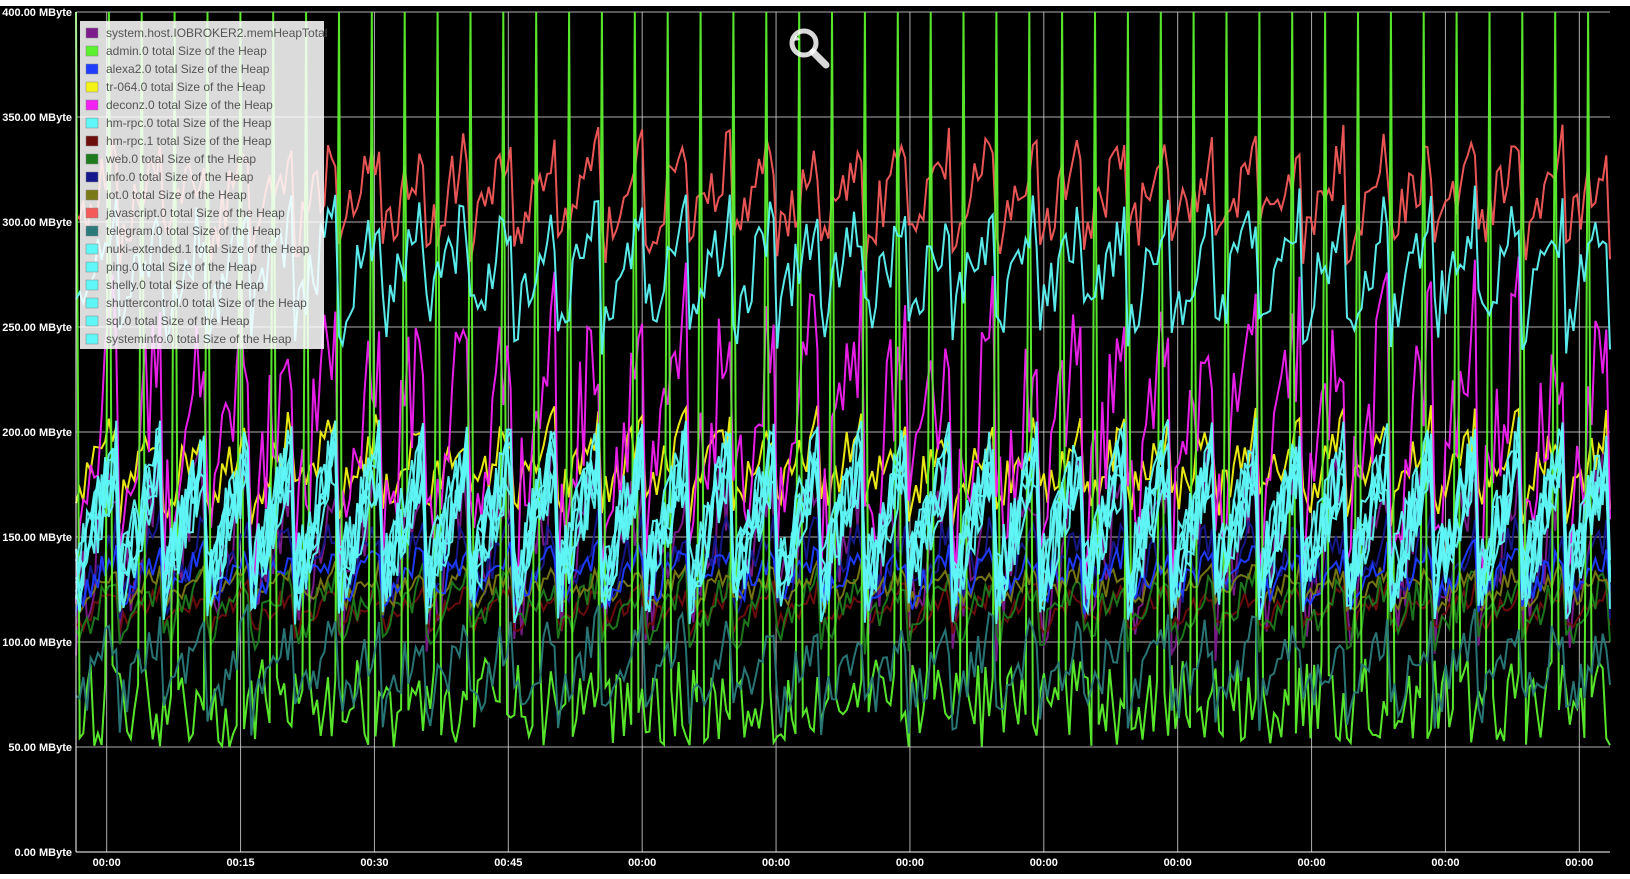 Image resolution: width=1630 pixels, height=879 pixels. Describe the element at coordinates (189, 123) in the screenshot. I see `legend-label: hm-rpc.0 total Size of the Heap` at that location.